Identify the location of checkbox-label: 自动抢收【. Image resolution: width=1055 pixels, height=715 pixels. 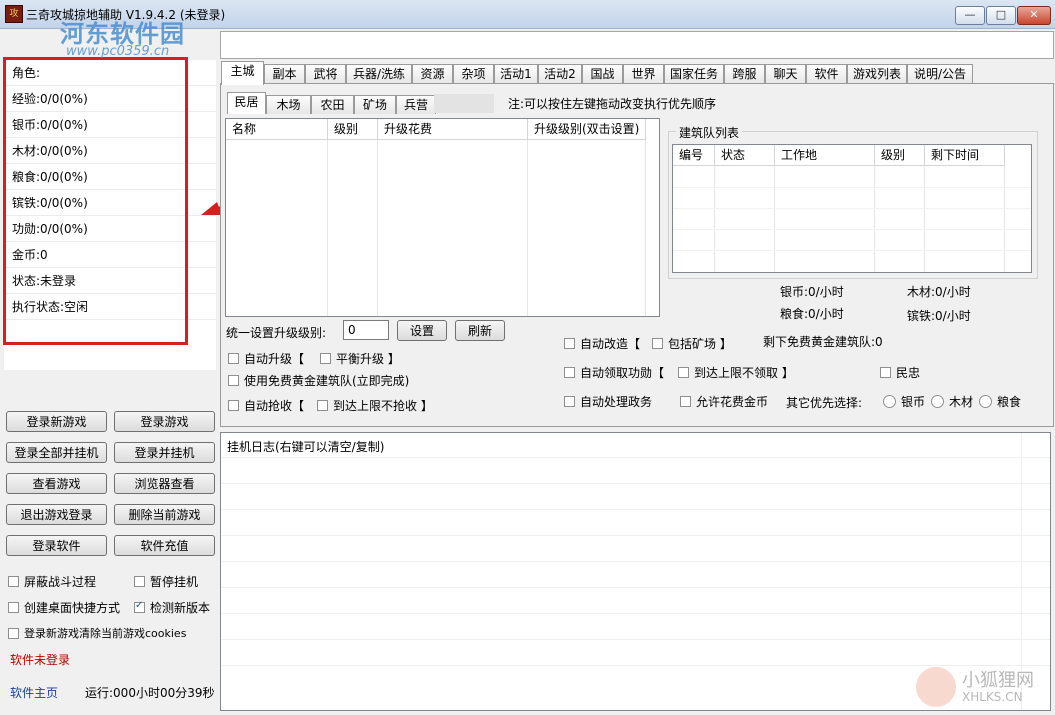
(274, 405).